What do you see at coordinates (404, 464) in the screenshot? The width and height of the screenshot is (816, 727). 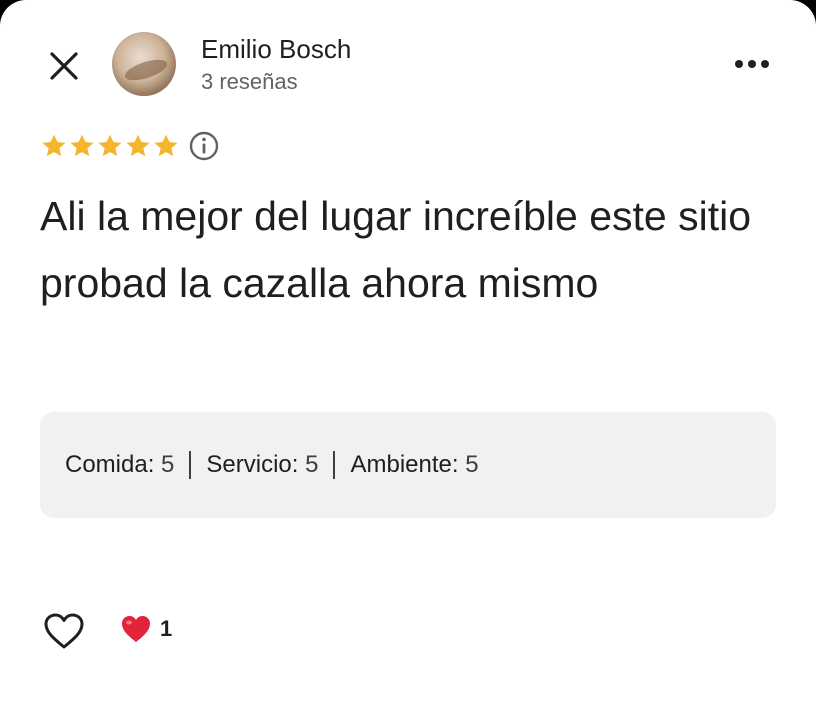 I see `rating-label: Ambiente:` at bounding box center [404, 464].